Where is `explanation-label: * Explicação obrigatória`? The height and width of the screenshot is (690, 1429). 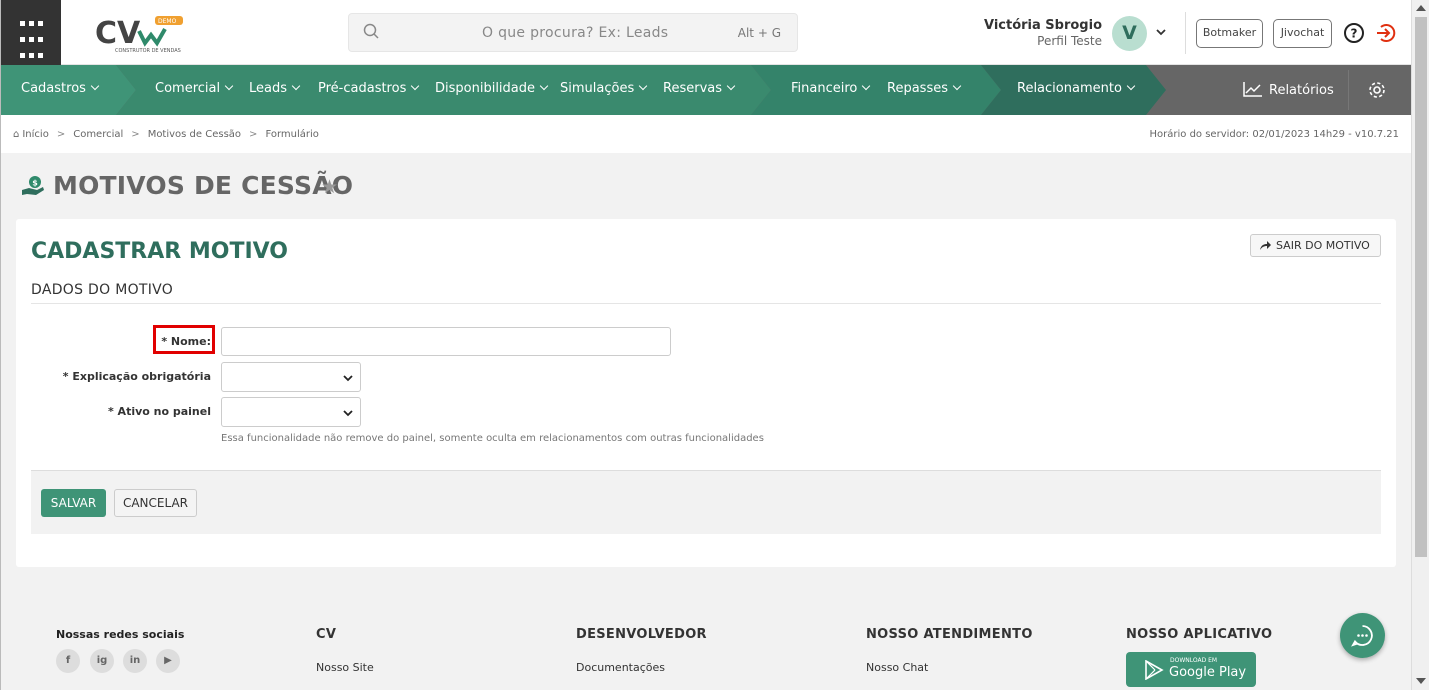 explanation-label: * Explicação obrigatória is located at coordinates (136, 376).